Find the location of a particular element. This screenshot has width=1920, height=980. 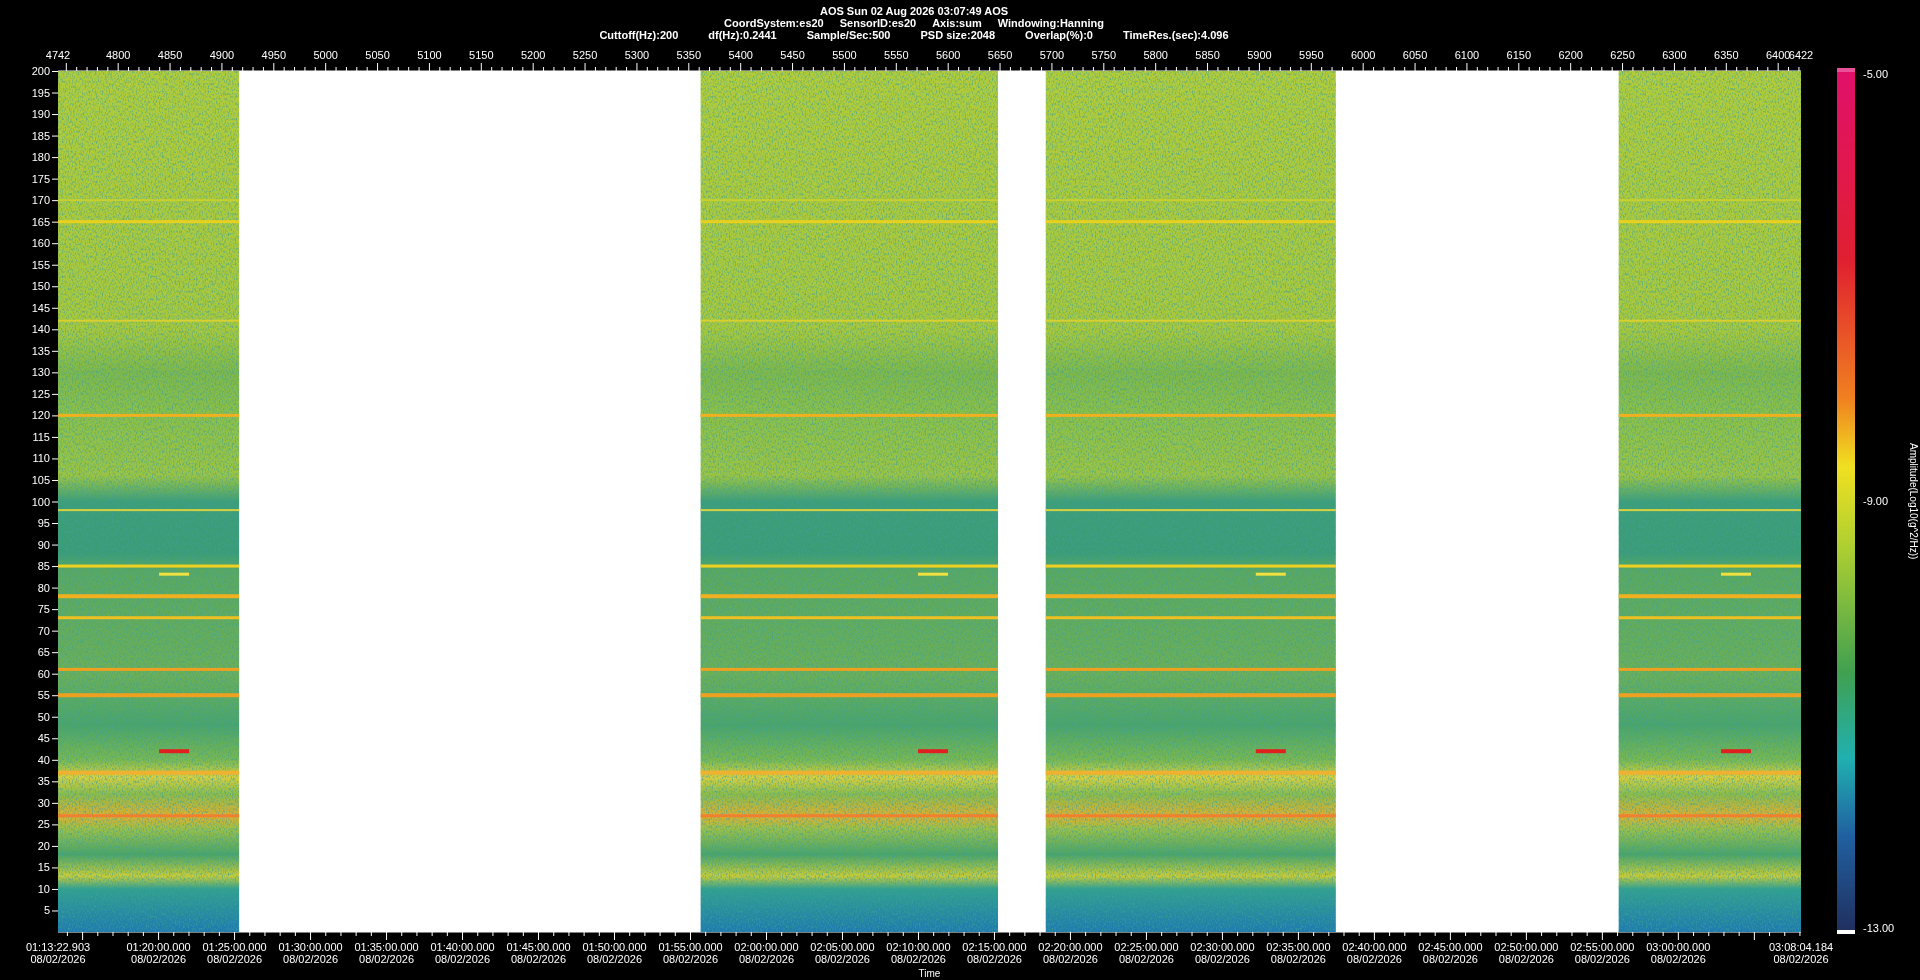

frequency-tick-label: 5 is located at coordinates (46, 910).